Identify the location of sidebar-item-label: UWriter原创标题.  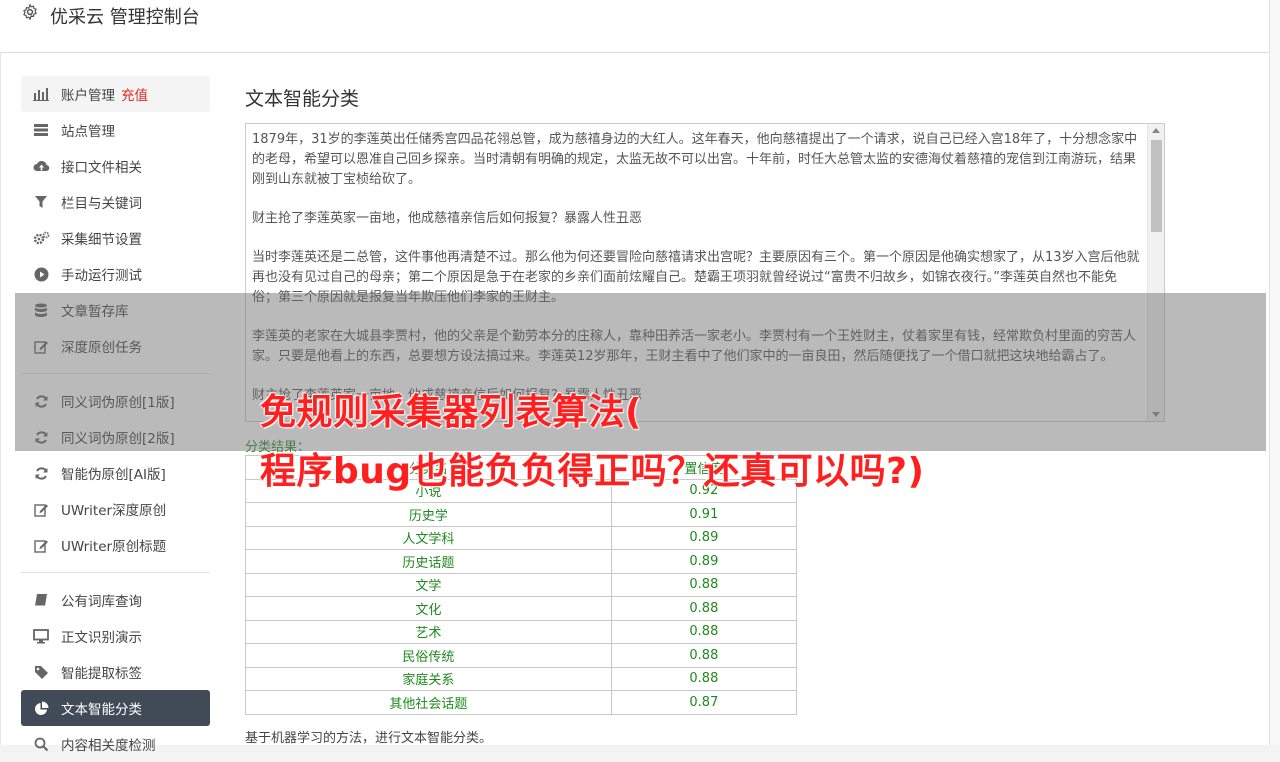
(114, 547).